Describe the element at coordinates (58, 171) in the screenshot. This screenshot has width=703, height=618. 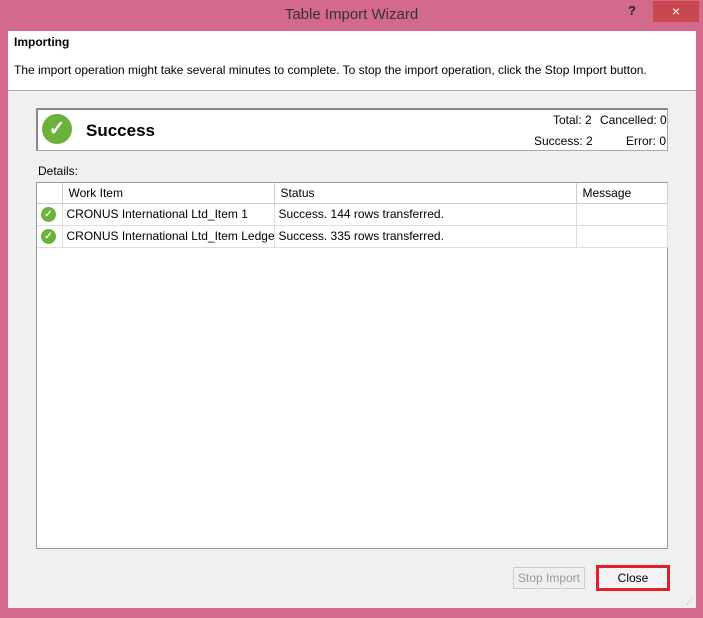
I see `details-label: Details:` at that location.